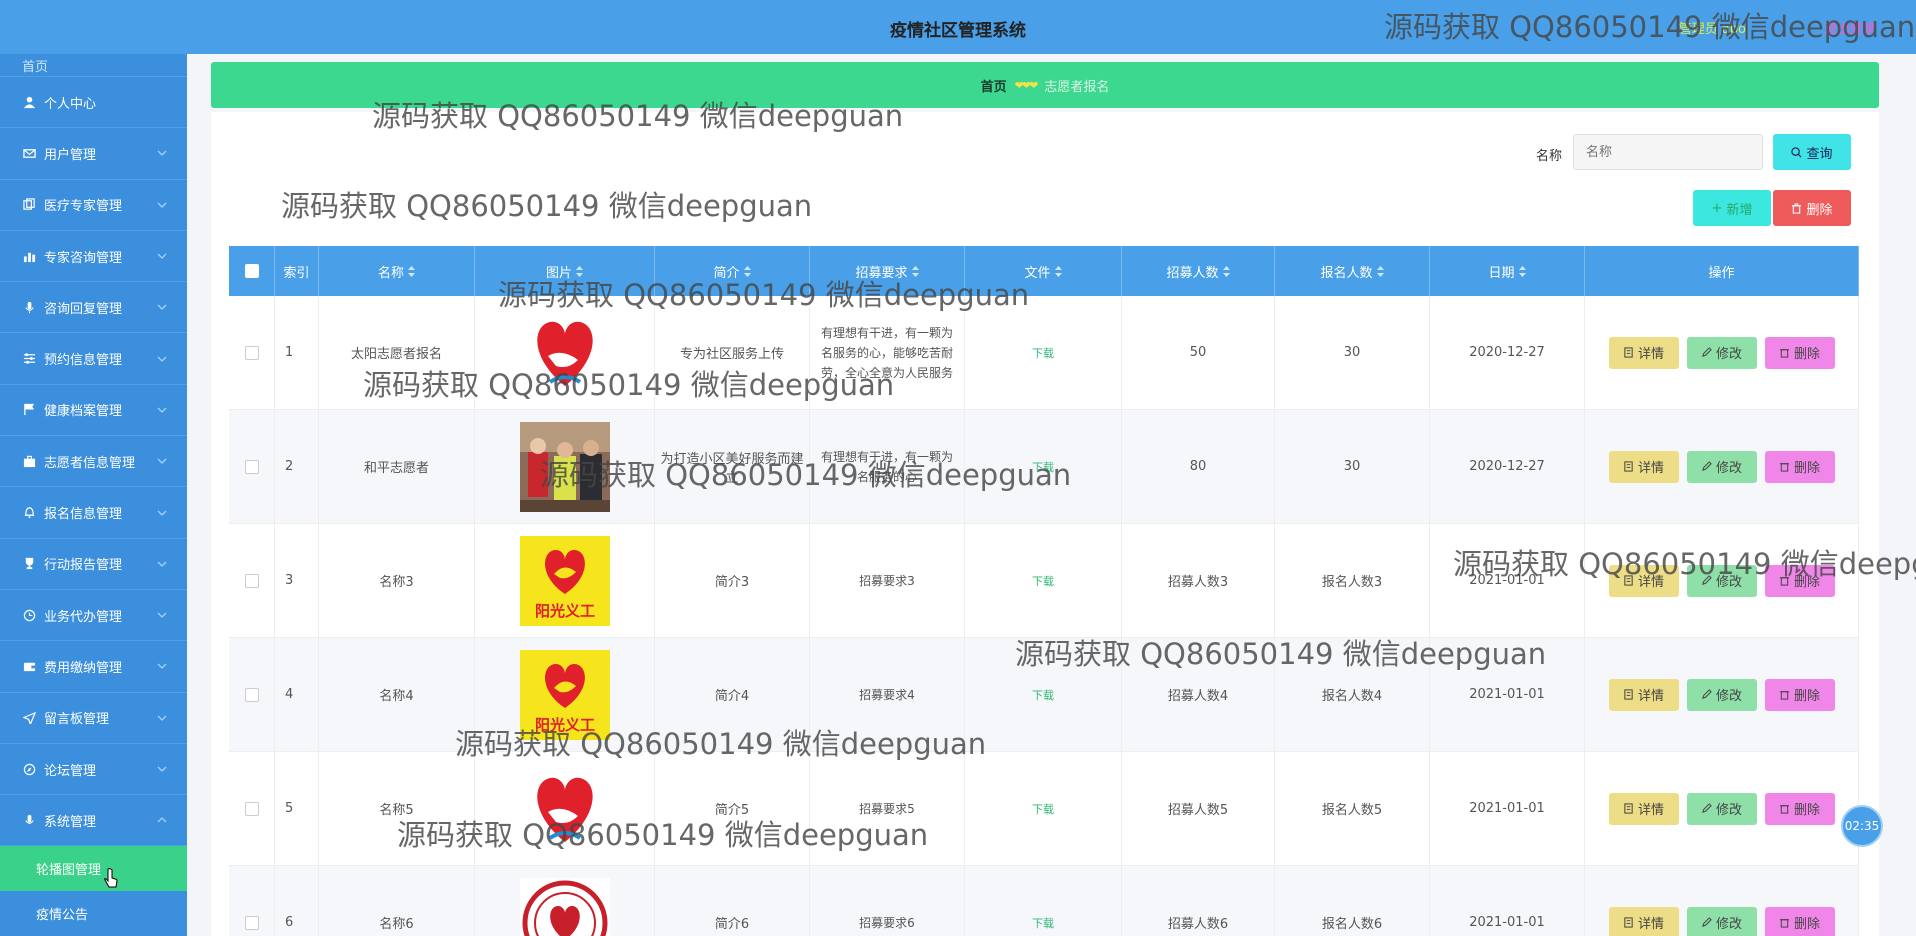 Image resolution: width=1916 pixels, height=936 pixels. Describe the element at coordinates (994, 85) in the screenshot. I see `breadcrumb-home: 首页` at that location.